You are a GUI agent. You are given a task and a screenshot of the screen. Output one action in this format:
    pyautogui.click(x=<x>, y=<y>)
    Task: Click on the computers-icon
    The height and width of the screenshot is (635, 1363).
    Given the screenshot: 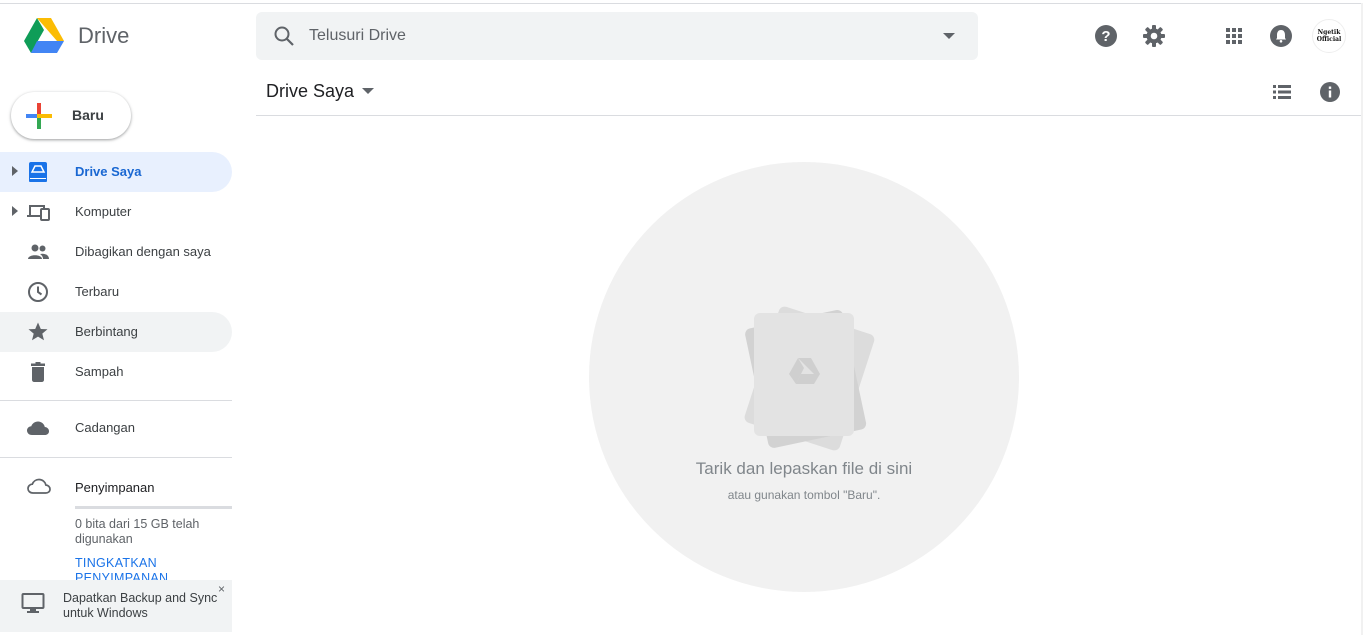 What is the action you would take?
    pyautogui.click(x=38, y=213)
    